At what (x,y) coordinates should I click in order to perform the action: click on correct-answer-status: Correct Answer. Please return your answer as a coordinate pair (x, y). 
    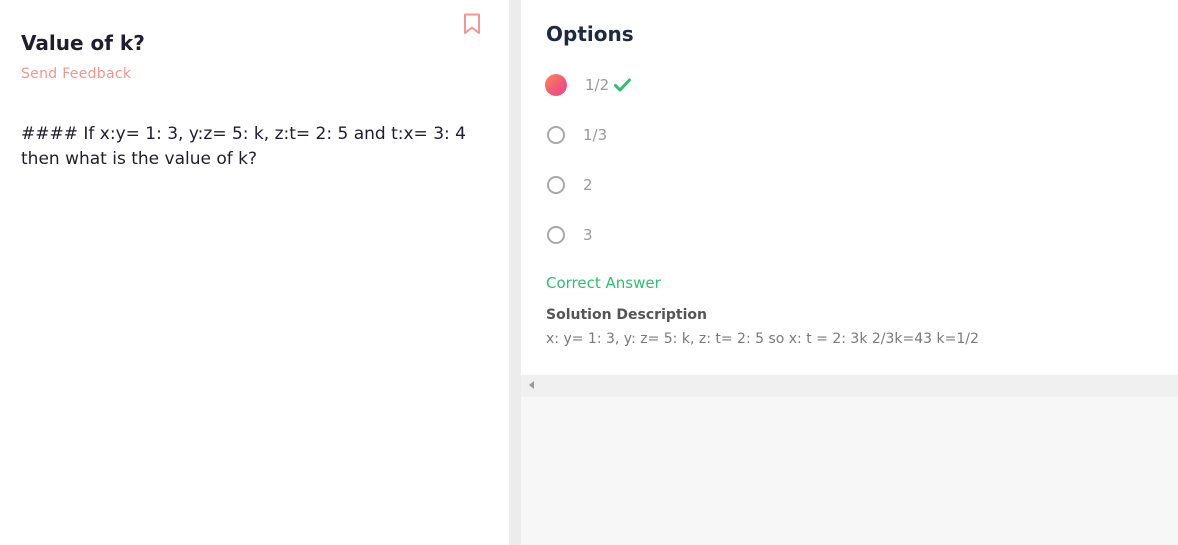
    Looking at the image, I should click on (603, 283).